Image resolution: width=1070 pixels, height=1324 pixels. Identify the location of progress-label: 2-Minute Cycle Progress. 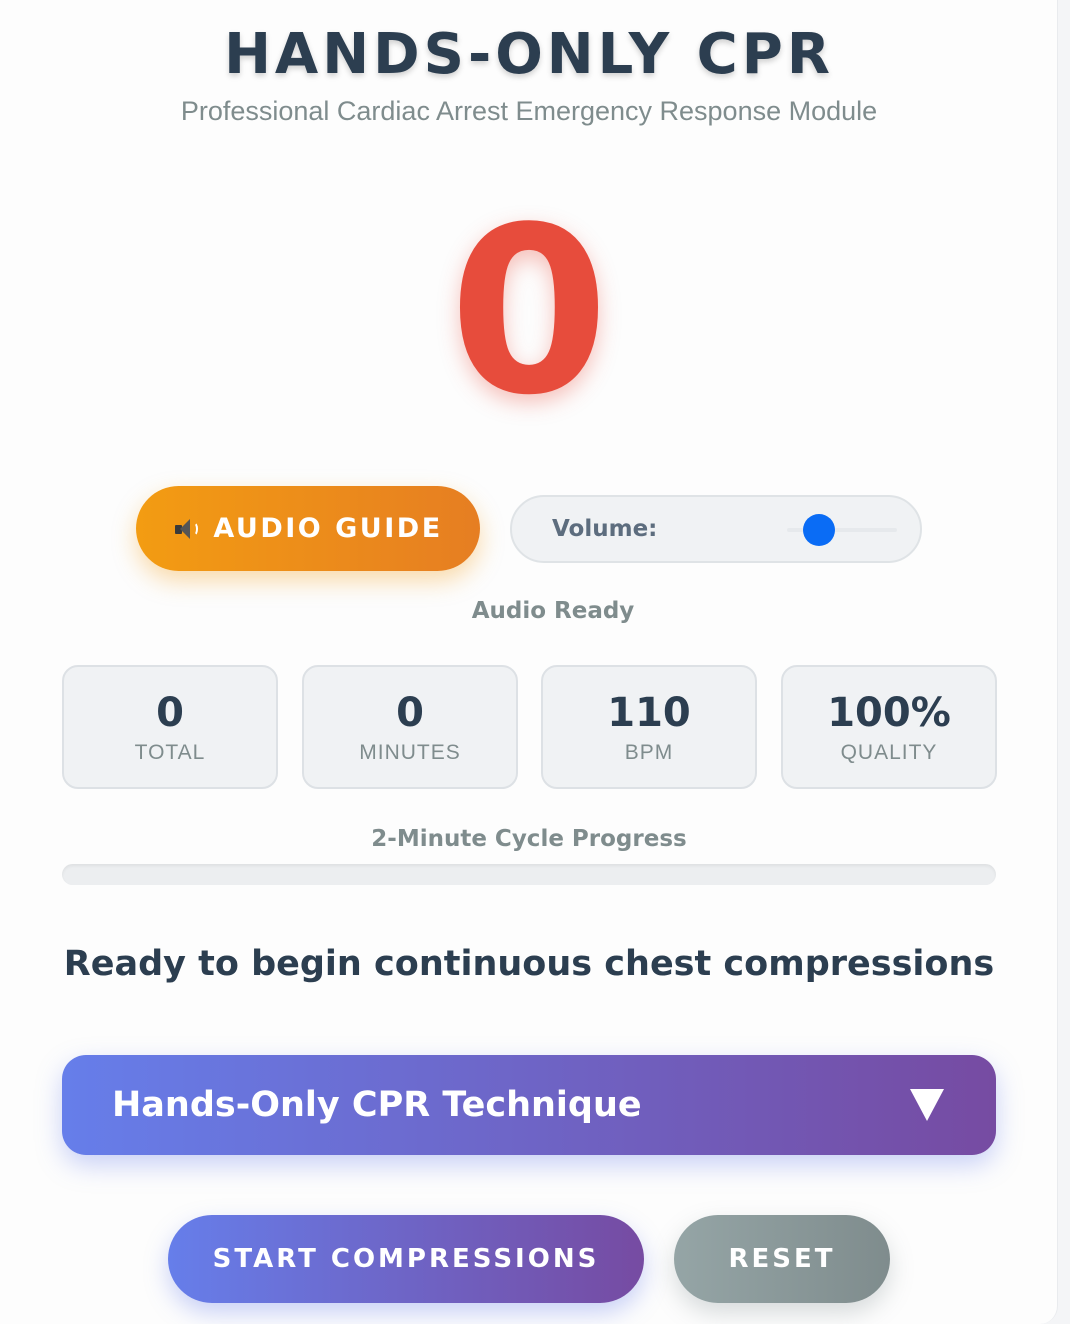
(529, 839).